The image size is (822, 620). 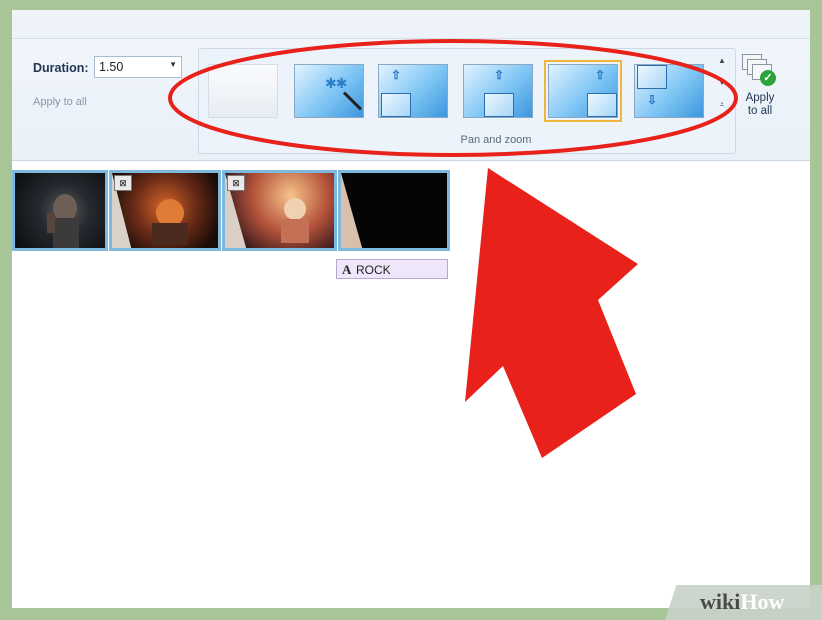 I want to click on gallery-scroll: ▲ ▼ ⩡, so click(x=722, y=86).